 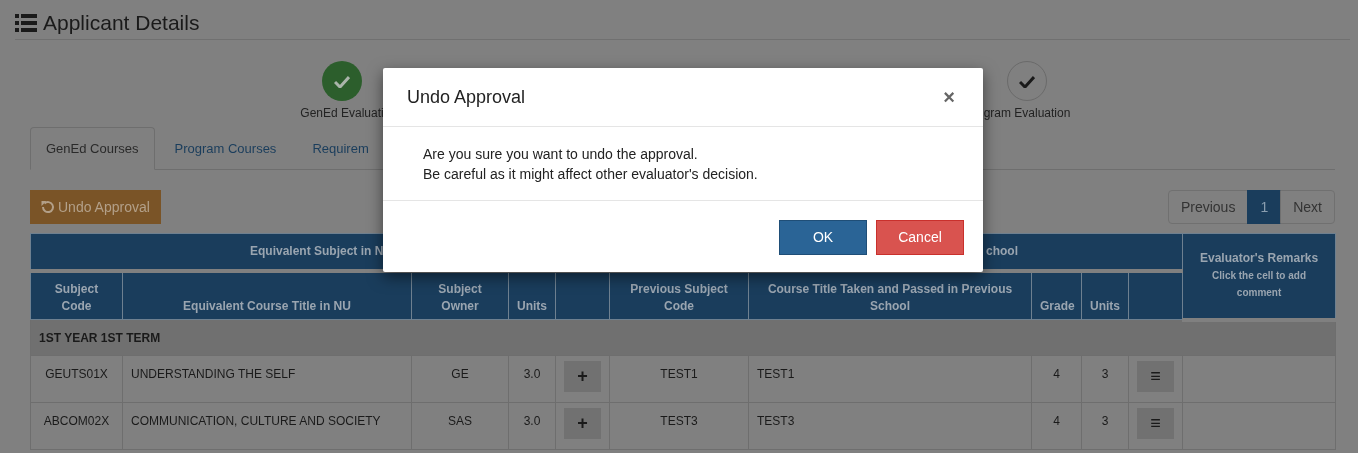 What do you see at coordinates (121, 22) in the screenshot?
I see `page-title: Applicant Details` at bounding box center [121, 22].